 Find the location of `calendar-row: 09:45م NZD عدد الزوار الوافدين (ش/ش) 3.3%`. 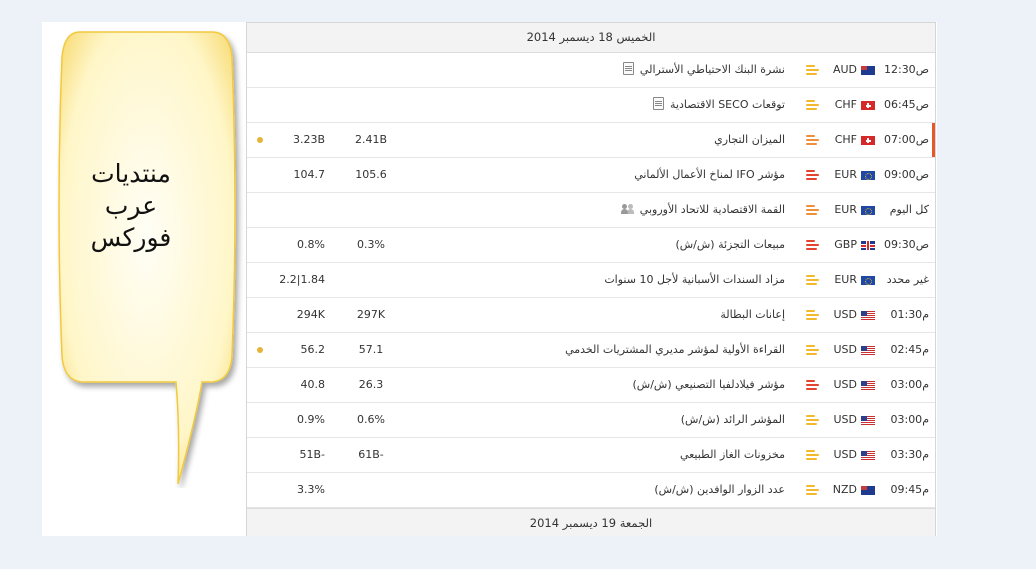

calendar-row: 09:45م NZD عدد الزوار الوافدين (ش/ش) 3.3% is located at coordinates (591, 490).